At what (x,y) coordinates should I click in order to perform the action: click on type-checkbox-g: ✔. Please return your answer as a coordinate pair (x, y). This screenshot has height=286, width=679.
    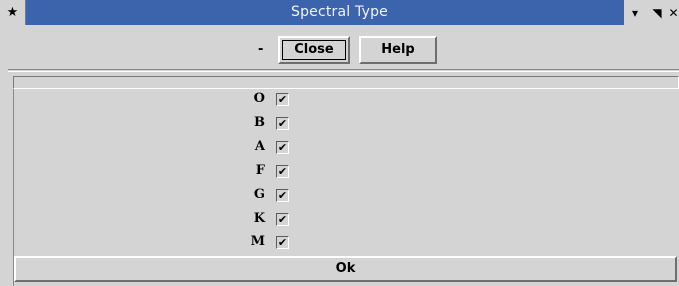
    Looking at the image, I should click on (282, 195).